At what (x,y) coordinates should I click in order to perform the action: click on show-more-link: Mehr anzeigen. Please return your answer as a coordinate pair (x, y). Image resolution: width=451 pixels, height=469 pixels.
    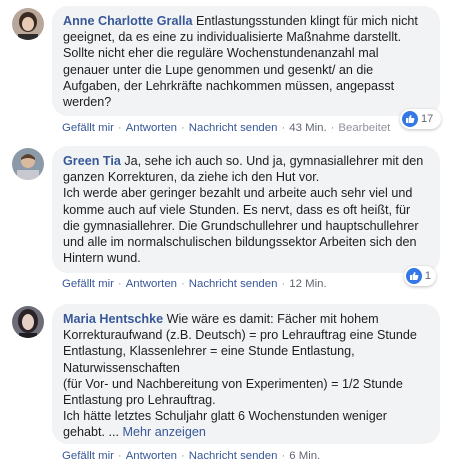
    Looking at the image, I should click on (164, 432).